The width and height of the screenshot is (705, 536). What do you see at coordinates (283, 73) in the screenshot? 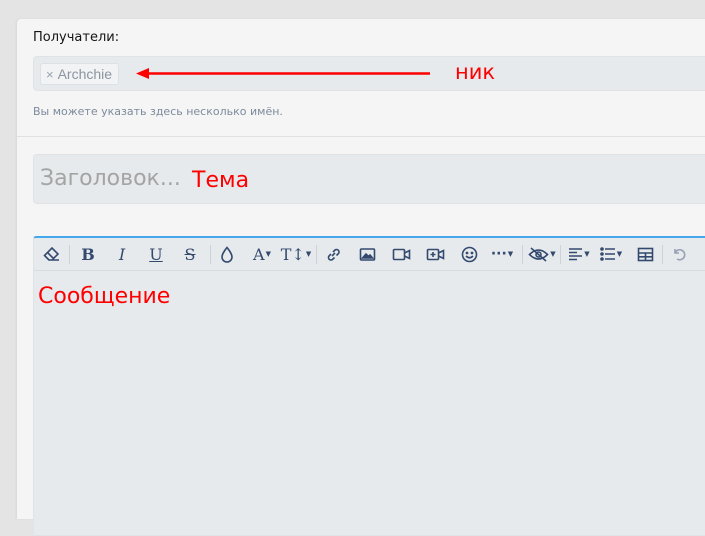
I see `annotation-arrow` at bounding box center [283, 73].